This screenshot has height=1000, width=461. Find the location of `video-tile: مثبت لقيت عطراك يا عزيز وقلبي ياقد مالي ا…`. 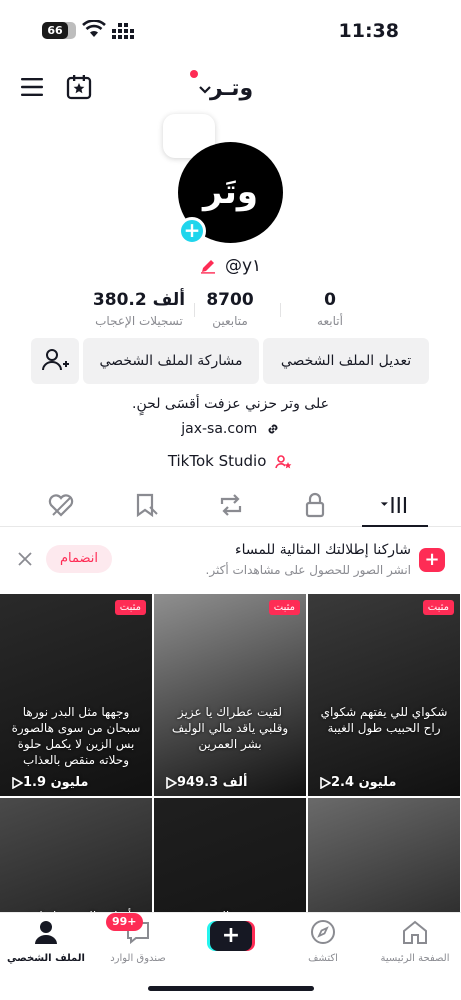

video-tile: مثبت لقيت عطراك يا عزيز وقلبي ياقد مالي ا… is located at coordinates (230, 695).